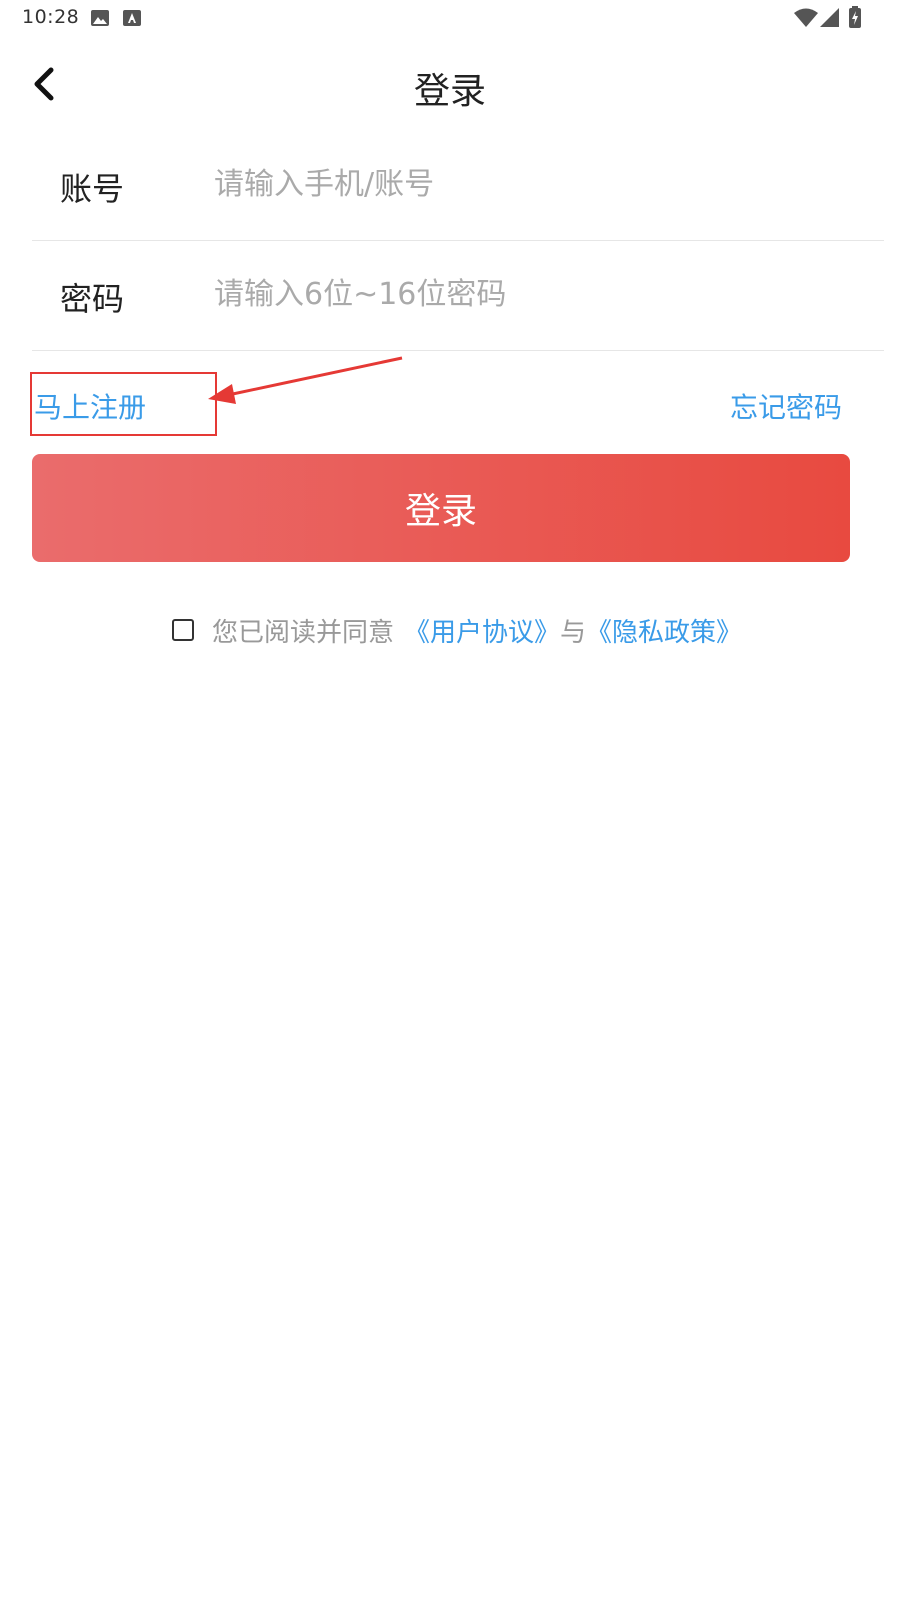  Describe the element at coordinates (664, 630) in the screenshot. I see `privacy-policy-link: 《隐私政策》` at that location.